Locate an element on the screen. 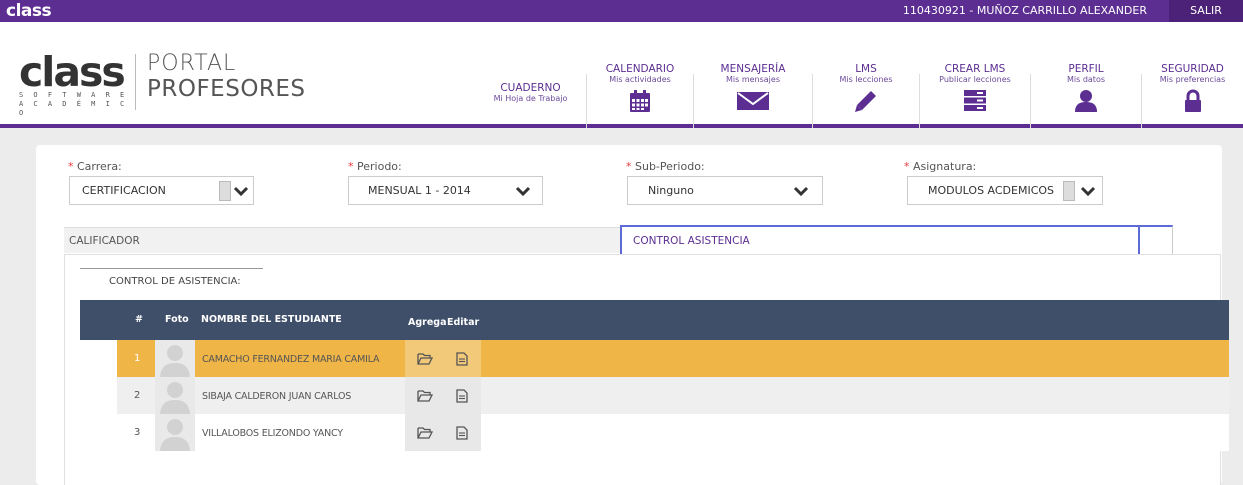 This screenshot has height=485, width=1243. col-num: # is located at coordinates (139, 319).